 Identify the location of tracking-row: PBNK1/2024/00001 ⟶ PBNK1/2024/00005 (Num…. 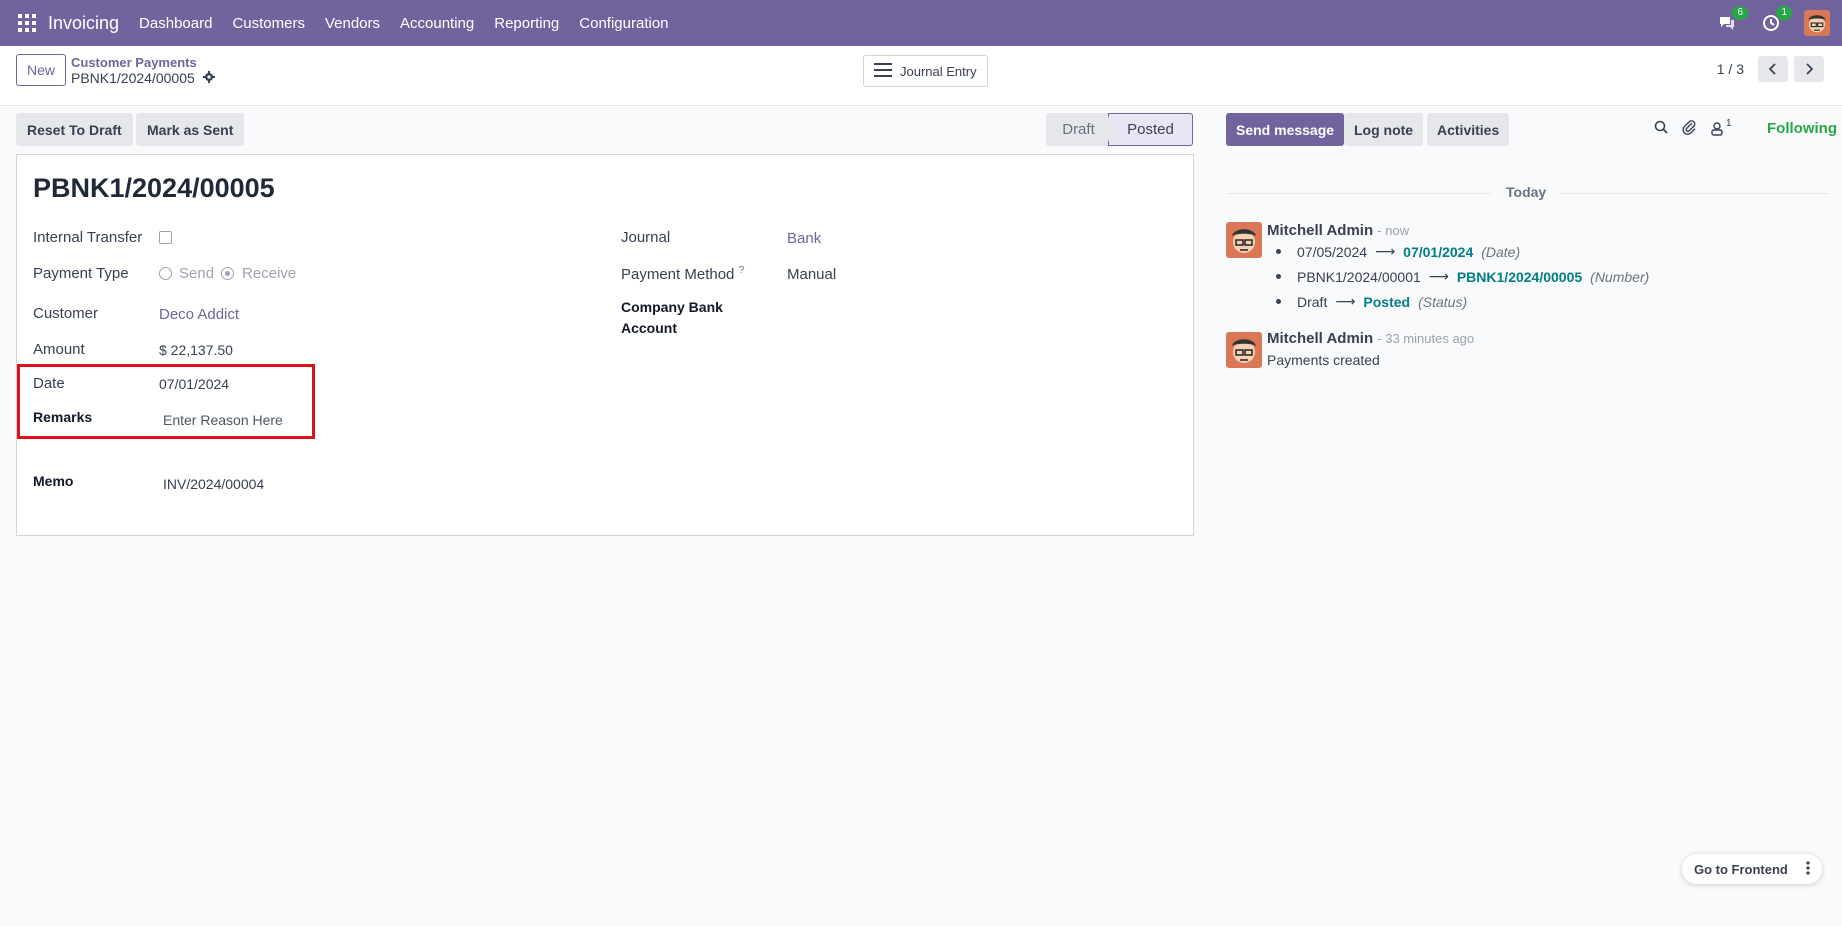
(1462, 276).